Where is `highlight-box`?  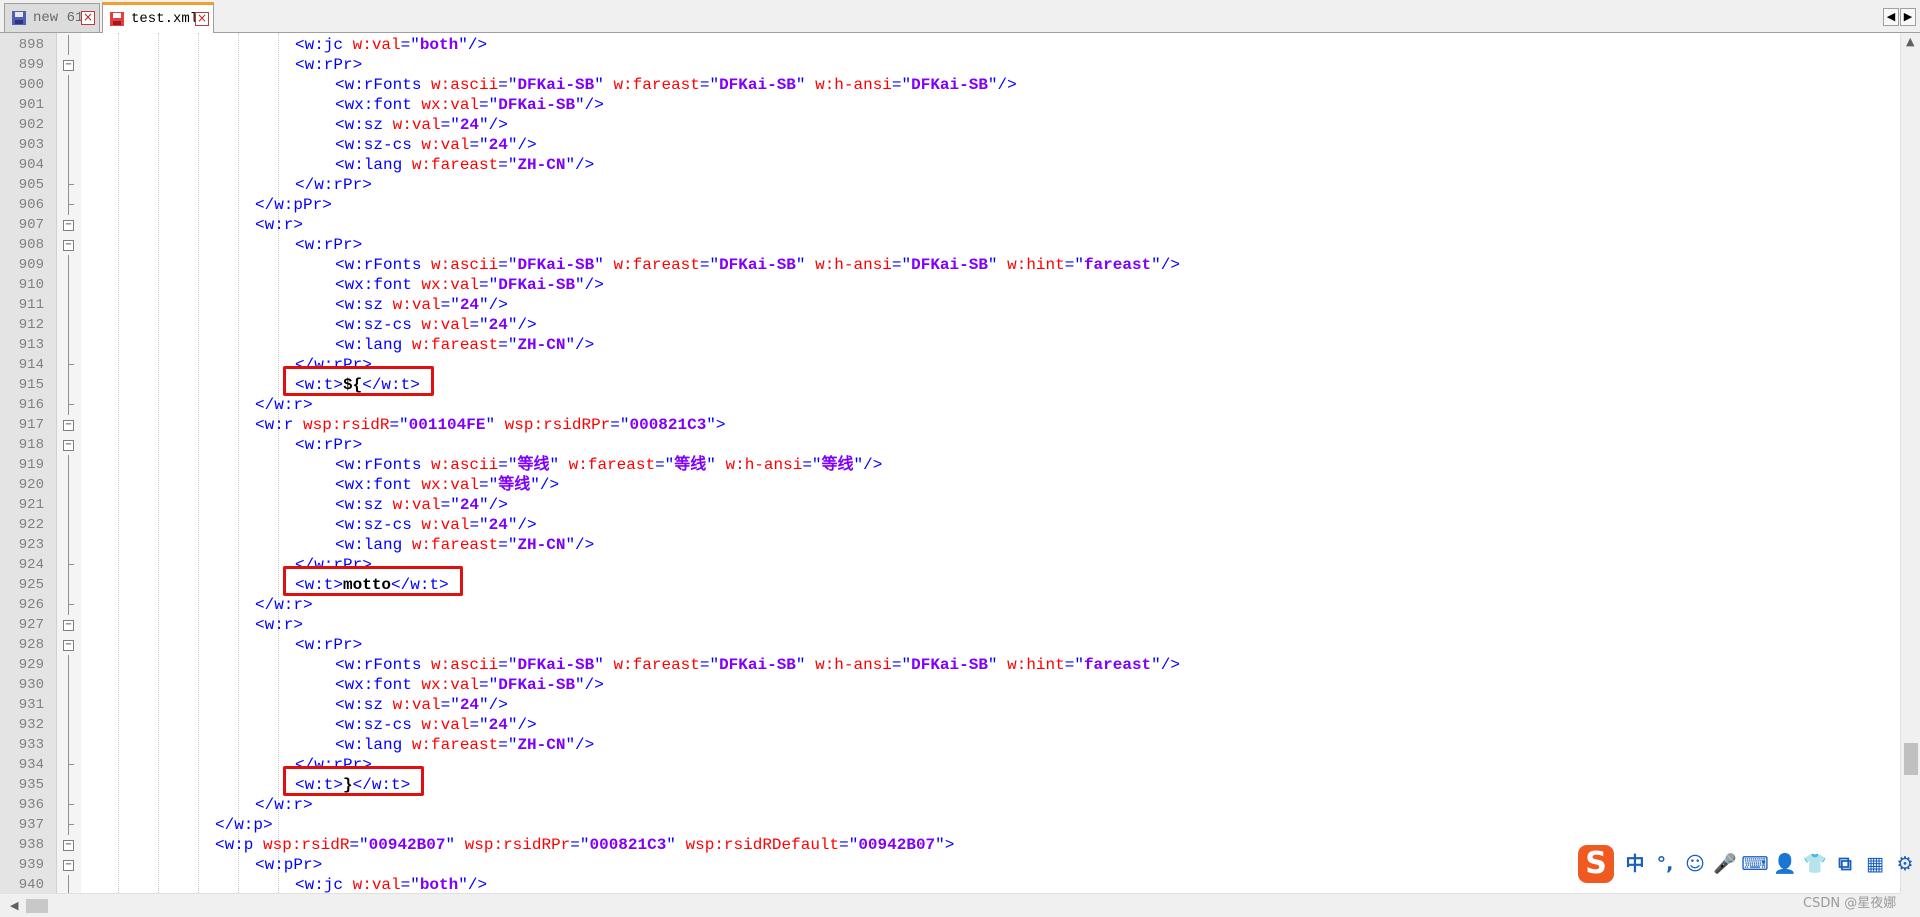
highlight-box is located at coordinates (373, 581).